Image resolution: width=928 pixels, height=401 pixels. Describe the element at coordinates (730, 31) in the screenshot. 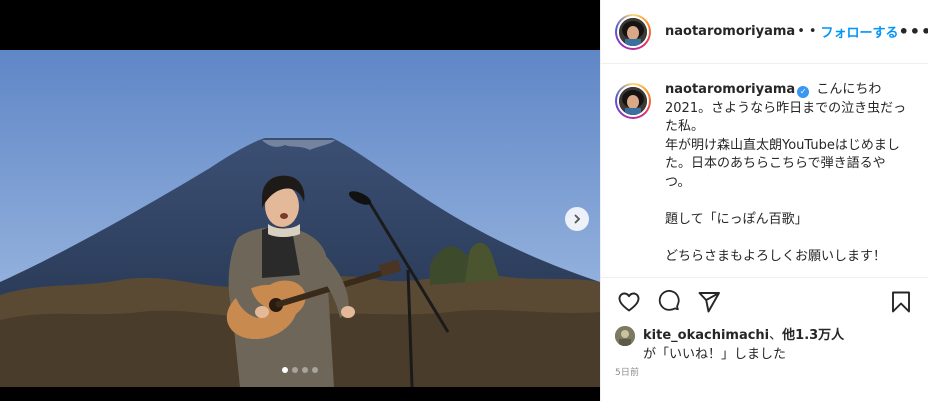

I see `header-username: naotaromoriyama` at that location.